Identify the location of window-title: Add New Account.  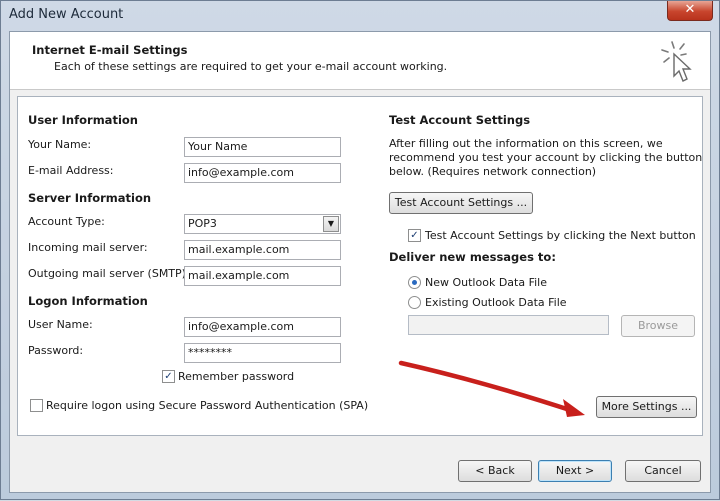
(66, 14).